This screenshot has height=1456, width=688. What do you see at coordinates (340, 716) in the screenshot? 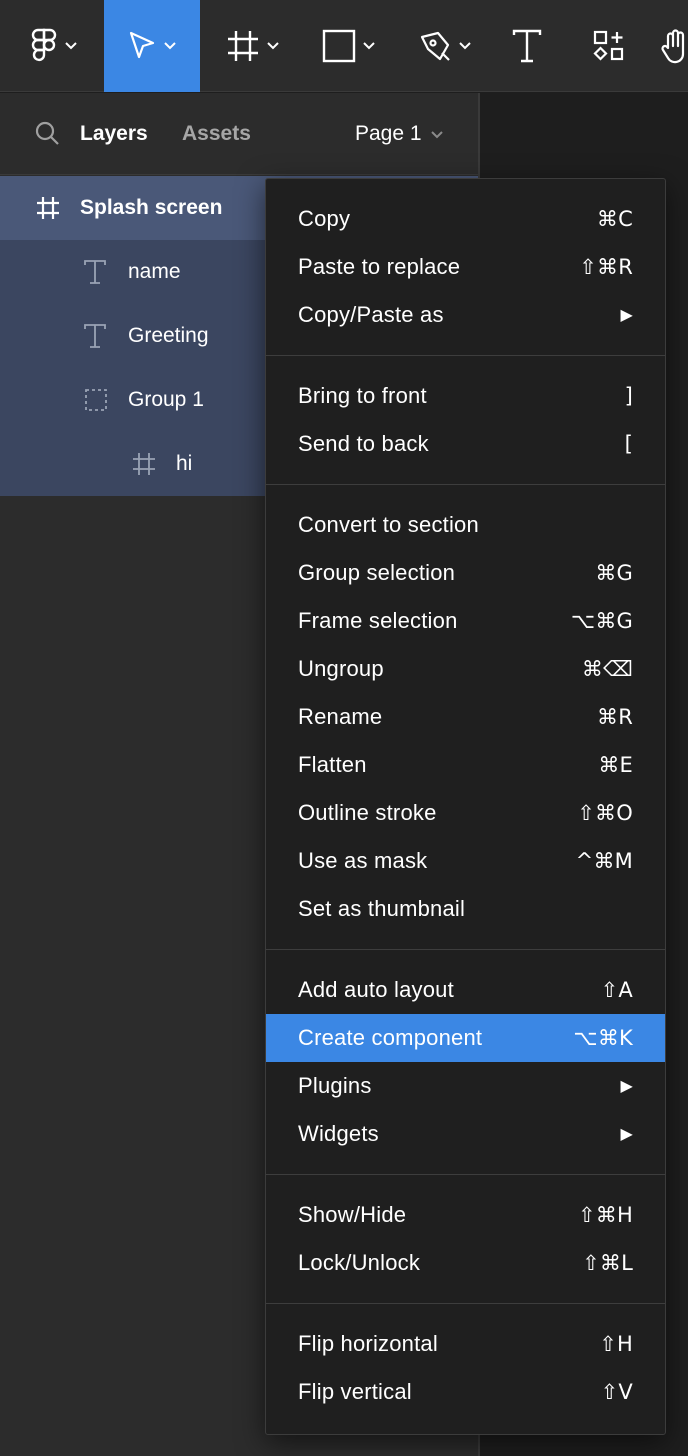
I see `menu-item-label: Rename` at bounding box center [340, 716].